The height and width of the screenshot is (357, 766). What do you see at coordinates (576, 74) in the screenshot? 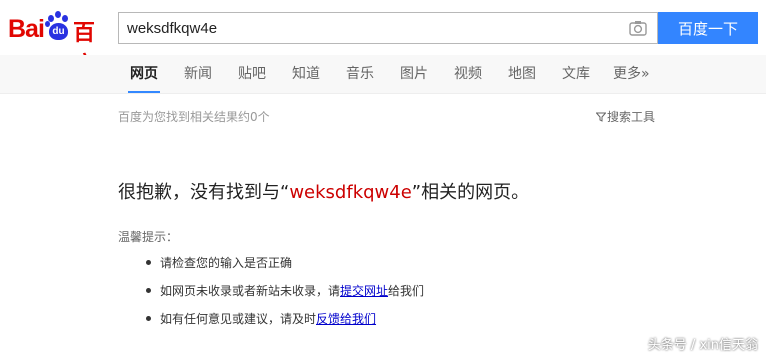
I see `tab-wenku: 文库` at bounding box center [576, 74].